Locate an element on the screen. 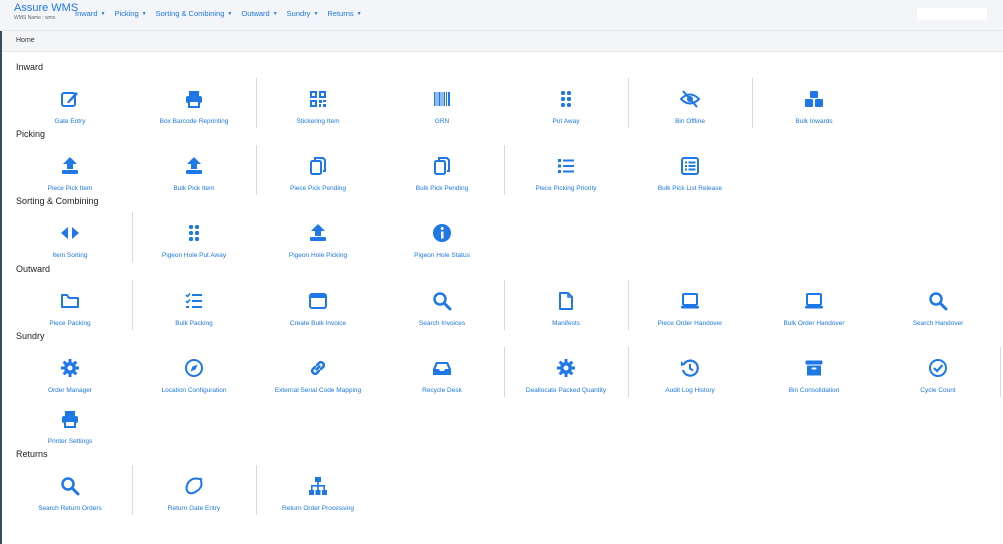  compass-icon is located at coordinates (194, 368).